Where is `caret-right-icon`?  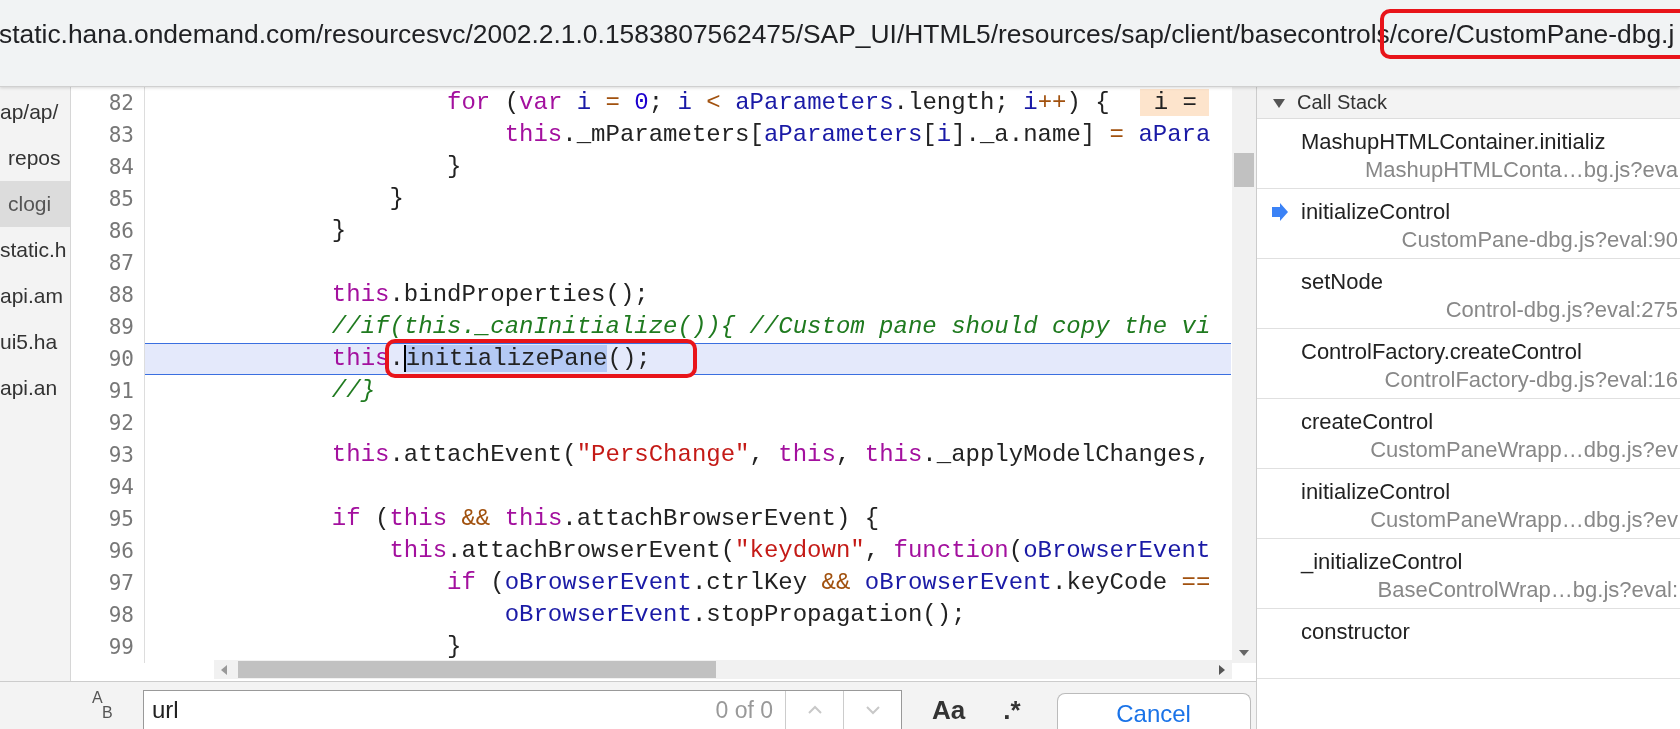 caret-right-icon is located at coordinates (1222, 669).